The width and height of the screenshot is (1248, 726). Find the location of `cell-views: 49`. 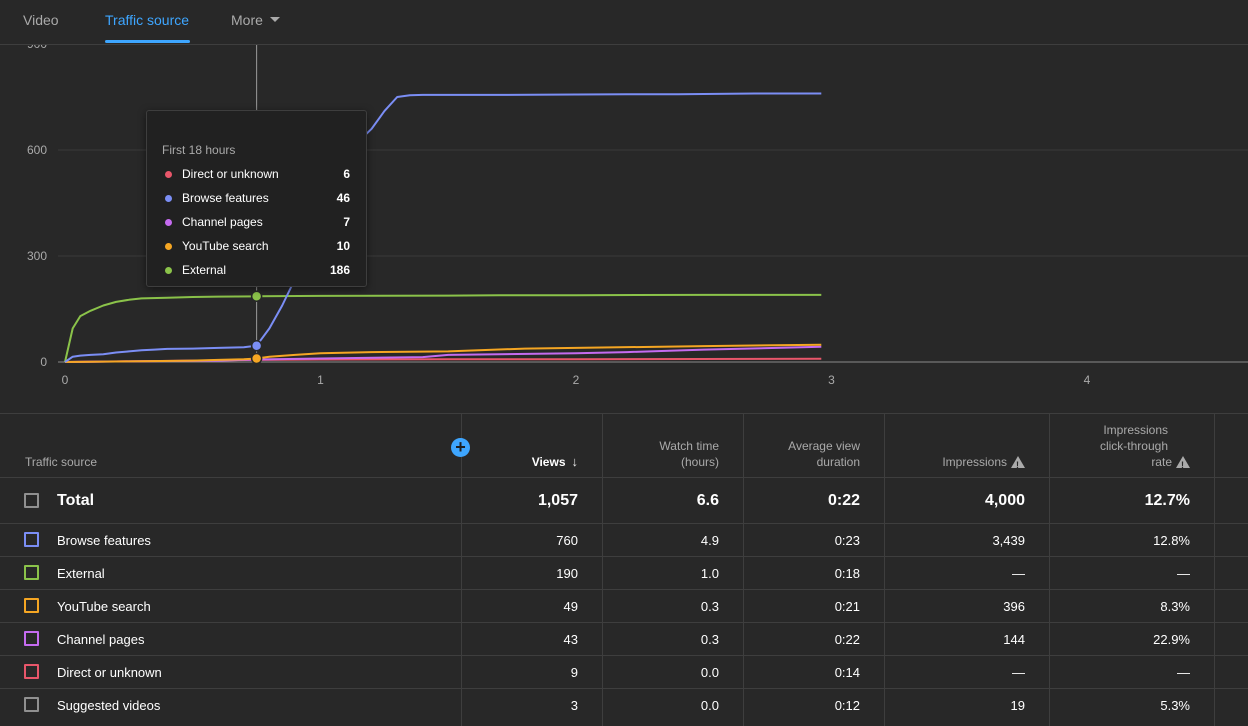

cell-views: 49 is located at coordinates (570, 606).